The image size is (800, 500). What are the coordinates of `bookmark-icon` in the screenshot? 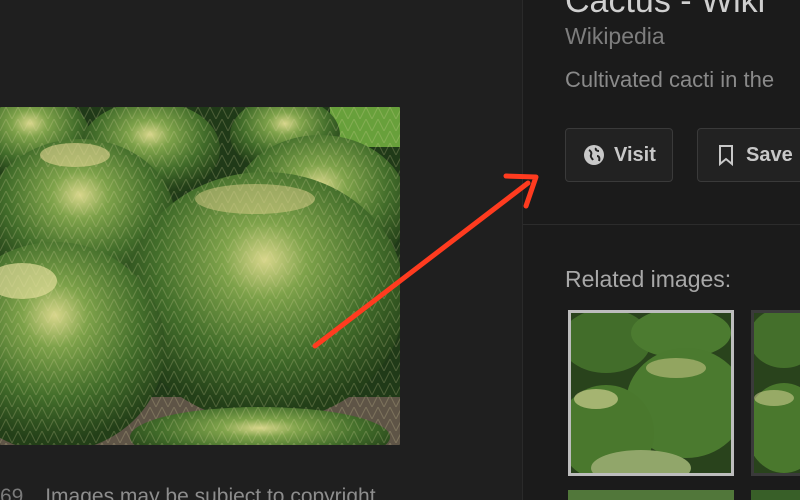 It's located at (726, 155).